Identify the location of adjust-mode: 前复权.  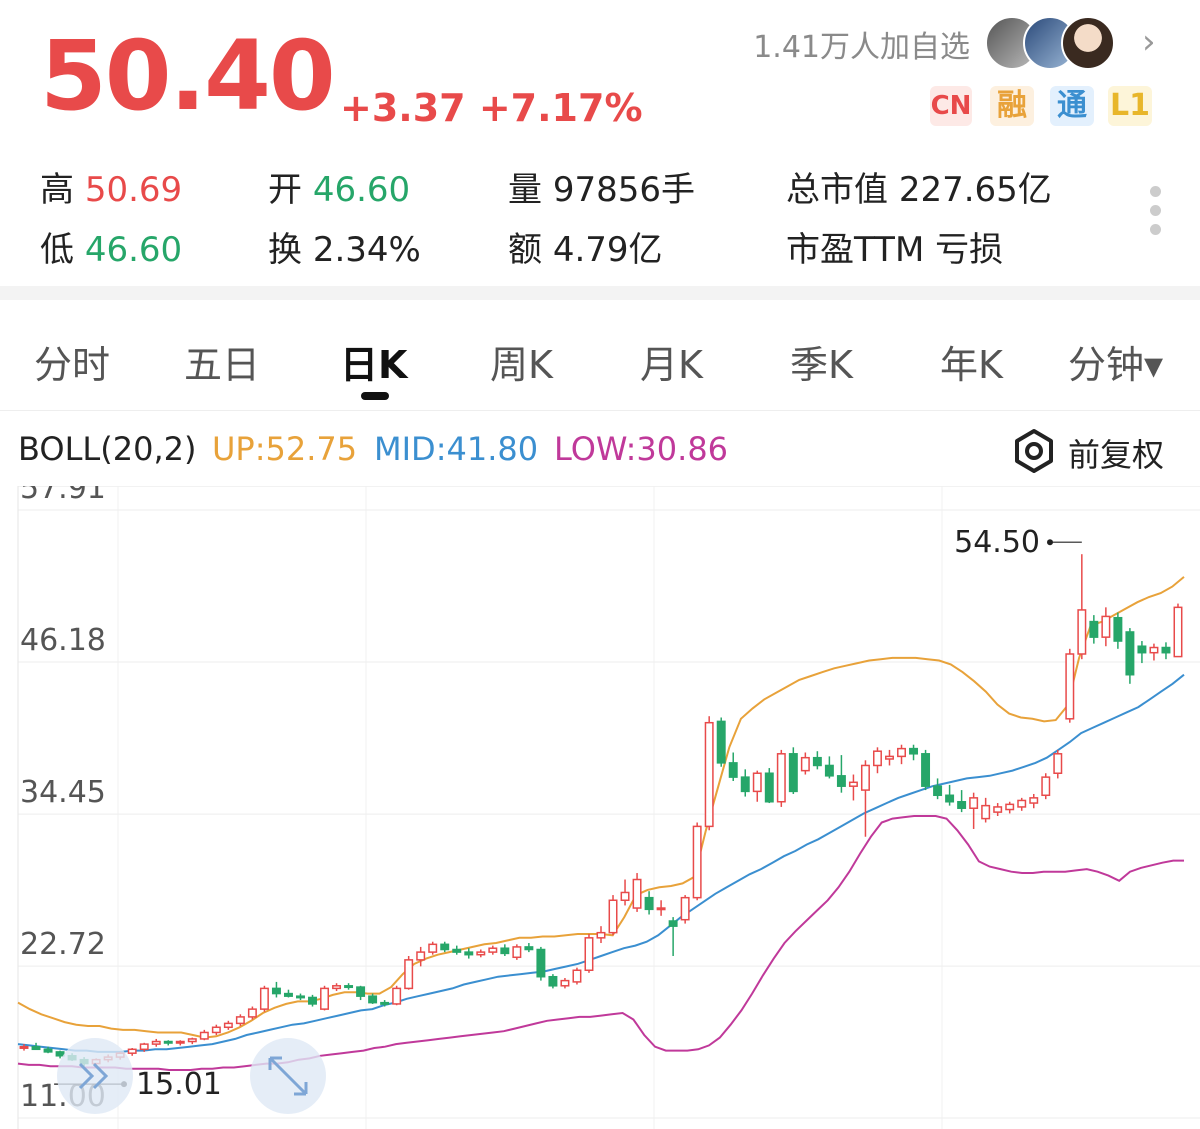
(1116, 453).